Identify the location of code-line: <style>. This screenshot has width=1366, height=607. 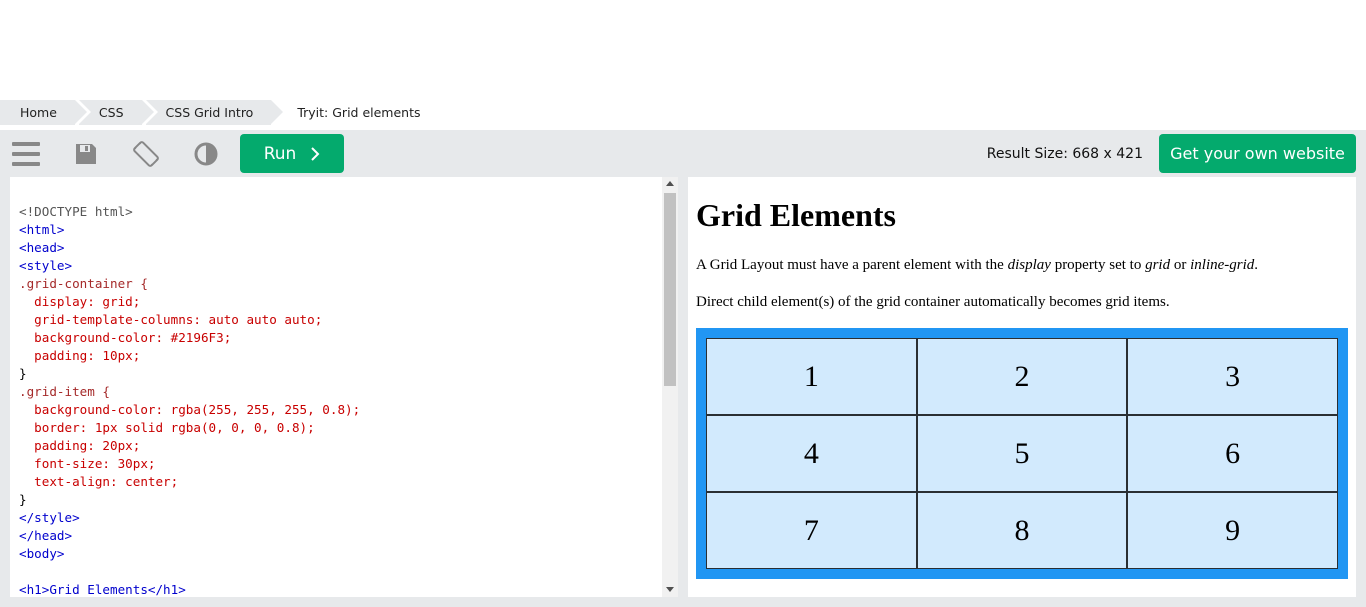
(46, 265).